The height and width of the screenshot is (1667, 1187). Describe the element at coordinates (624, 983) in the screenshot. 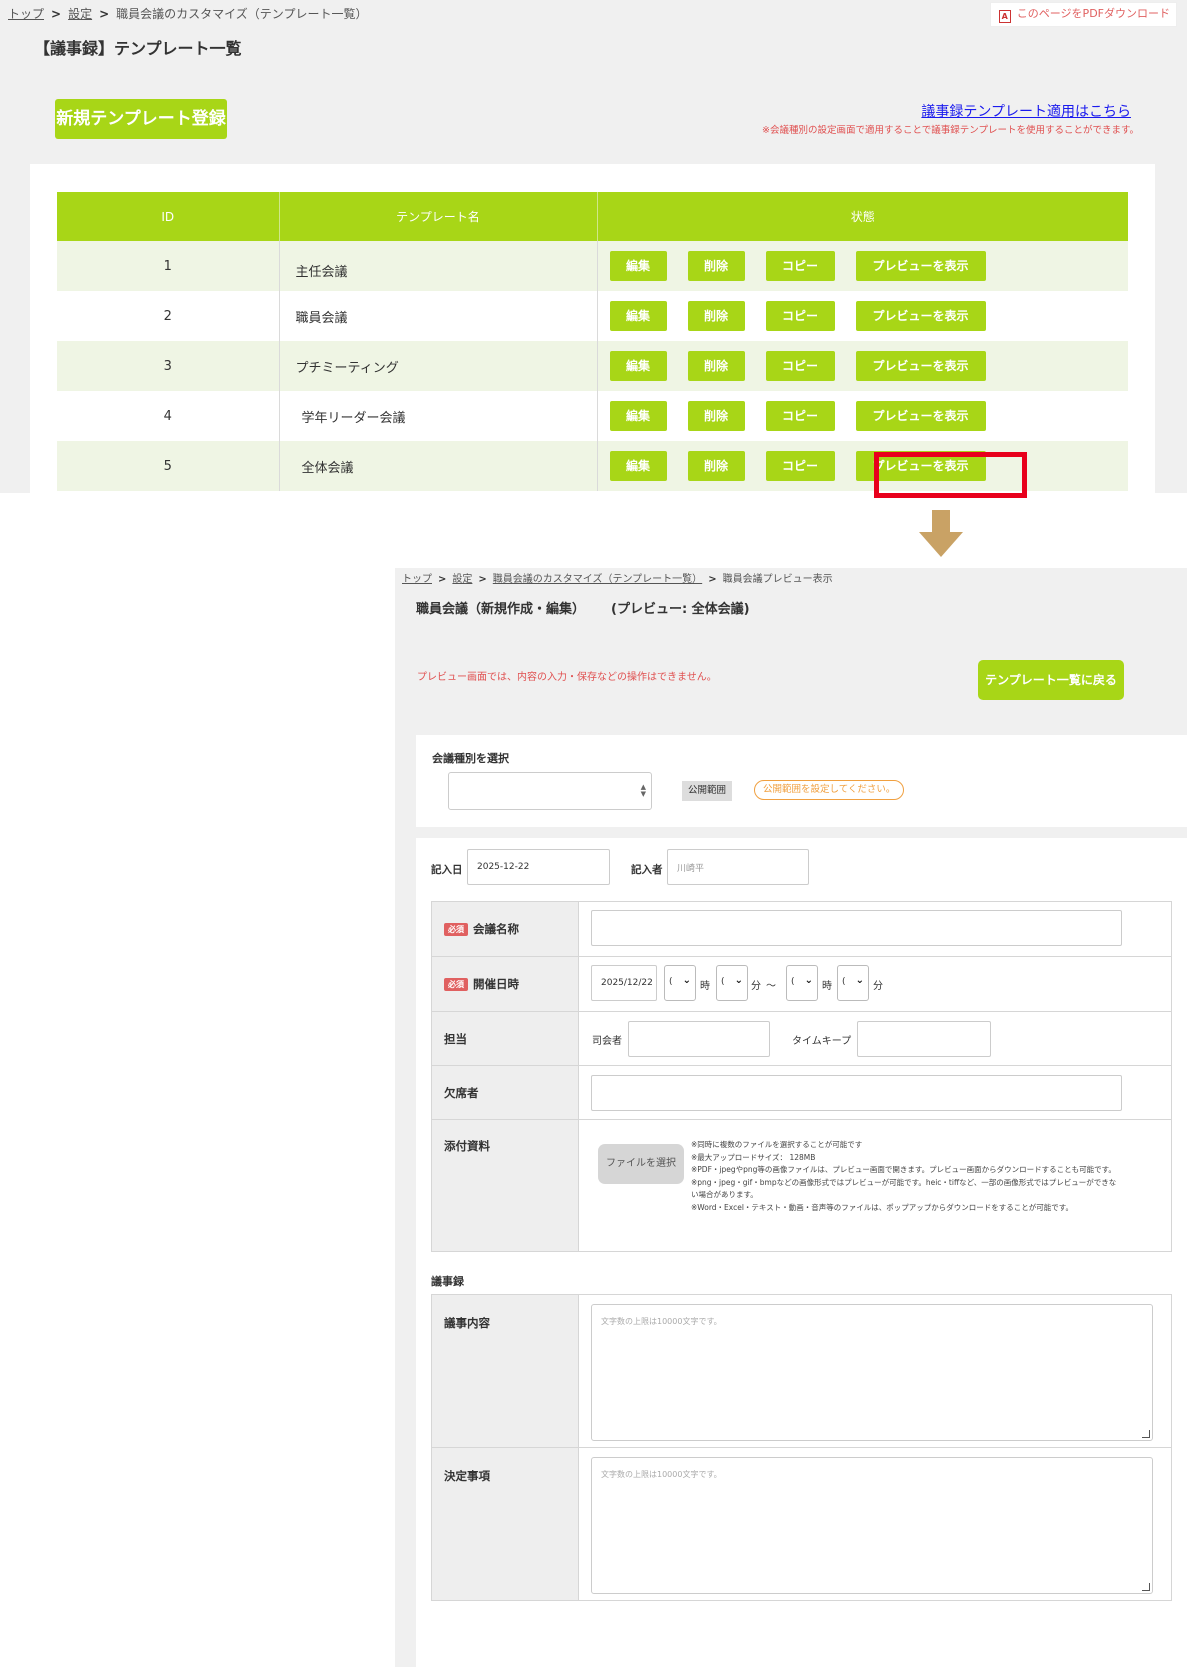

I see `meeting-date-input: 2025/12/22` at that location.